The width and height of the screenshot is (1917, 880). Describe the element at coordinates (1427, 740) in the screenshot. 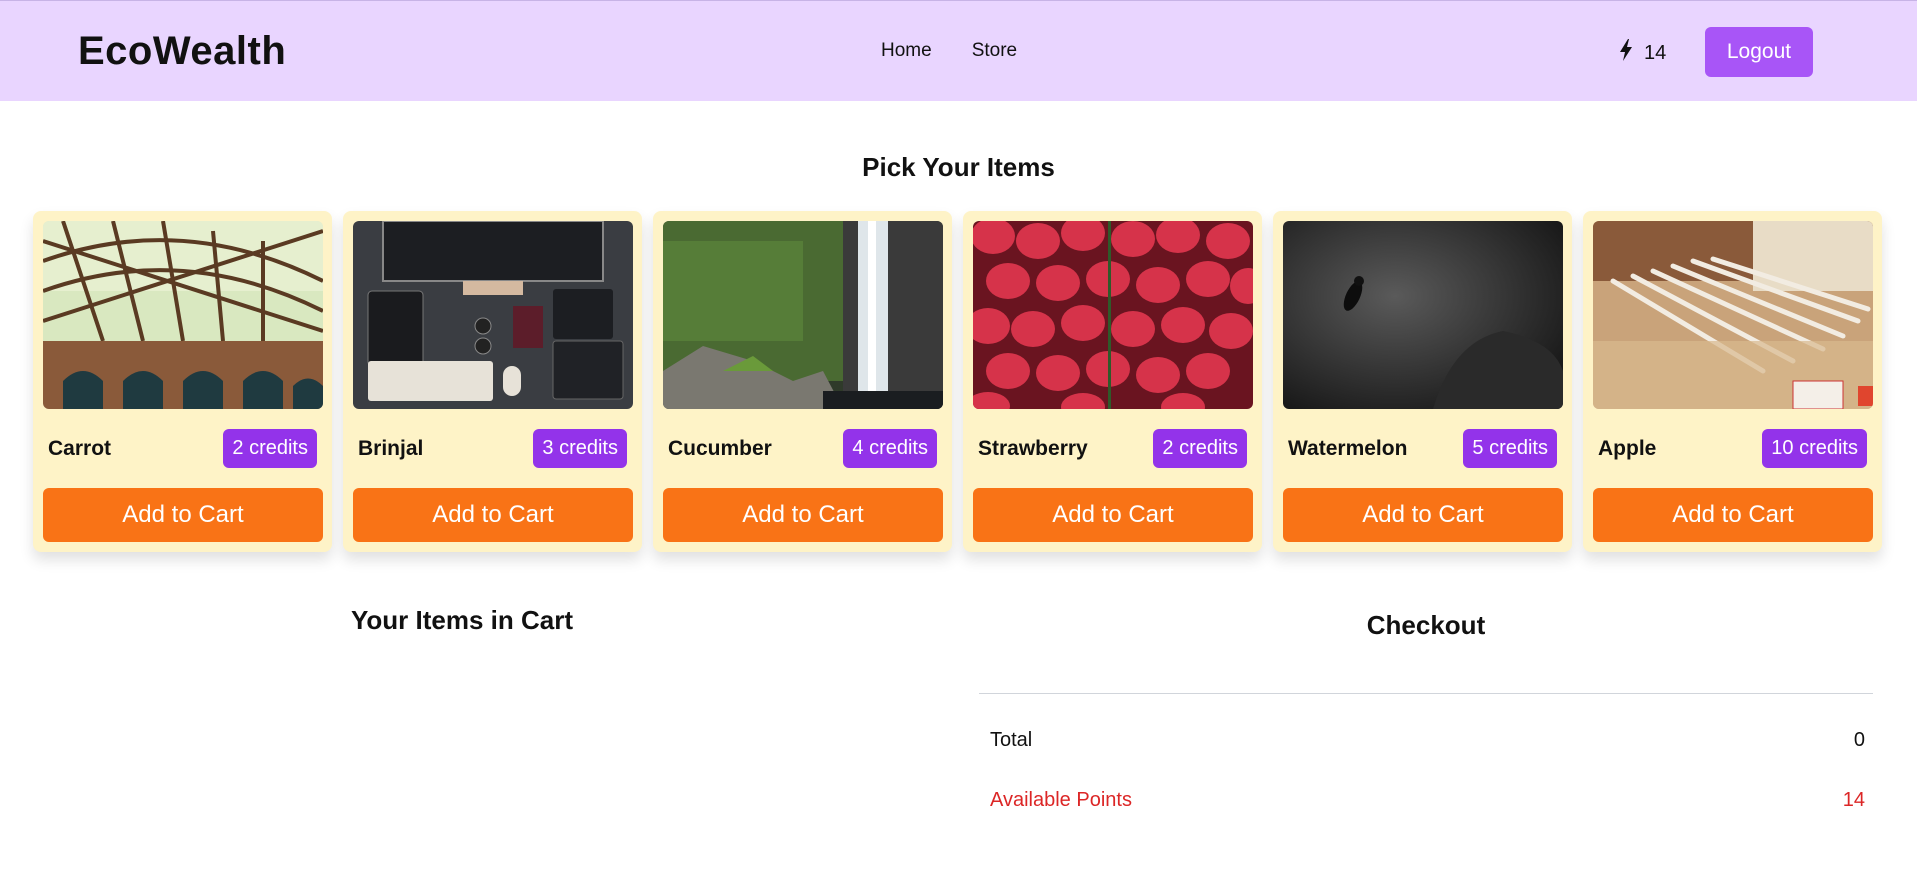

I see `checkout-total-row: Total 0` at that location.